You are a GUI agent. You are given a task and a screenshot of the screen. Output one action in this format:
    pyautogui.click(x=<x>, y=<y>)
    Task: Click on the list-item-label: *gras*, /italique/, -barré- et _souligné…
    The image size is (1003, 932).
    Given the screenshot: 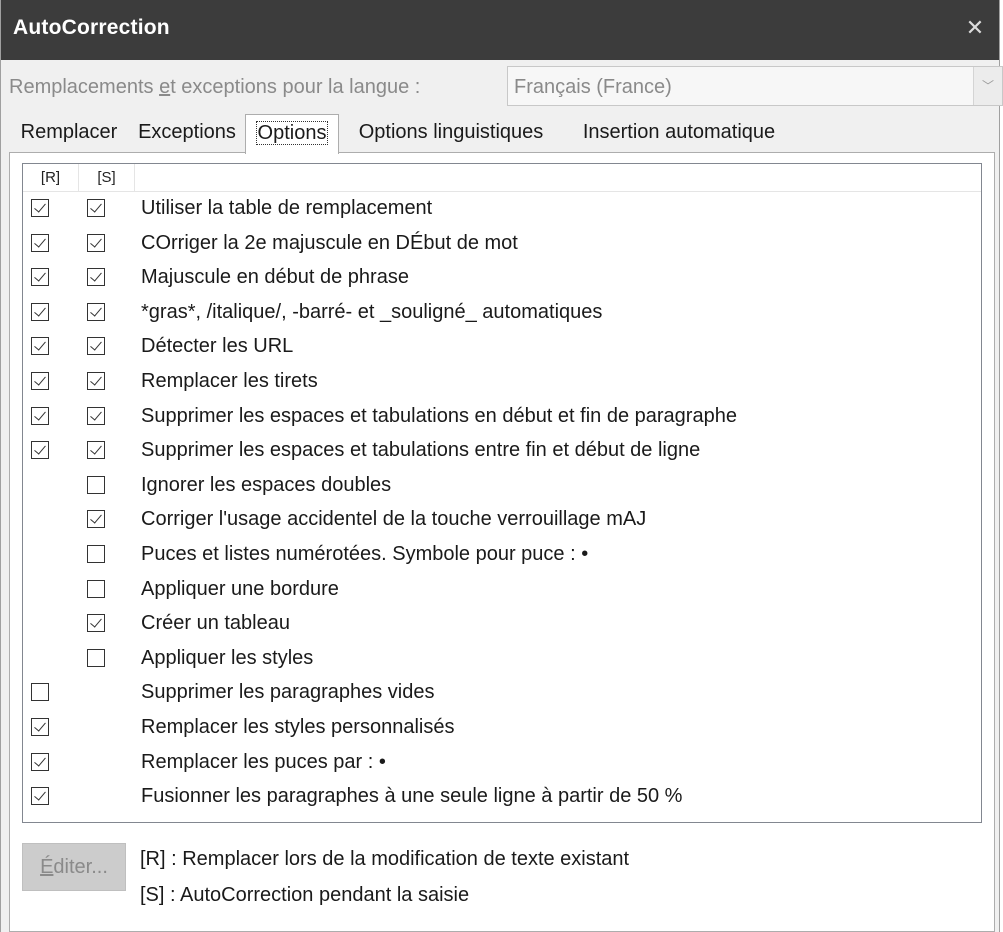 What is the action you would take?
    pyautogui.click(x=372, y=311)
    